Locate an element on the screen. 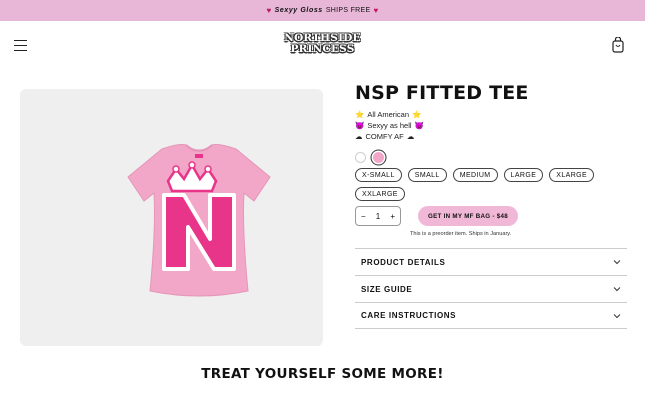  section-title: TREAT YOURSELF SOME MORE! is located at coordinates (322, 374).